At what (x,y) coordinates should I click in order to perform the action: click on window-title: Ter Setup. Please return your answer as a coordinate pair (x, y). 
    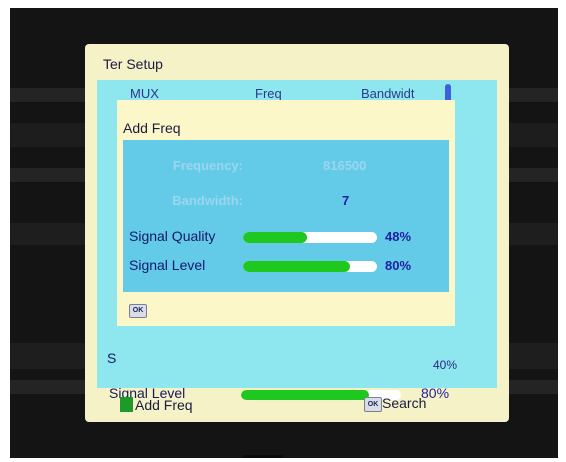
    Looking at the image, I should click on (133, 64).